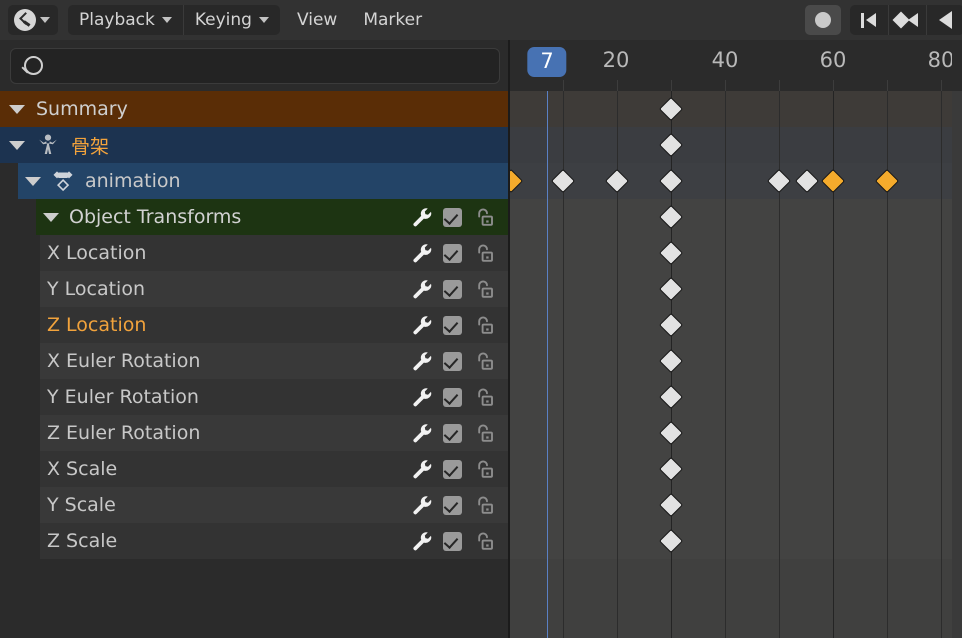 This screenshot has width=962, height=638. Describe the element at coordinates (90, 146) in the screenshot. I see `channel-label: 骨架` at that location.